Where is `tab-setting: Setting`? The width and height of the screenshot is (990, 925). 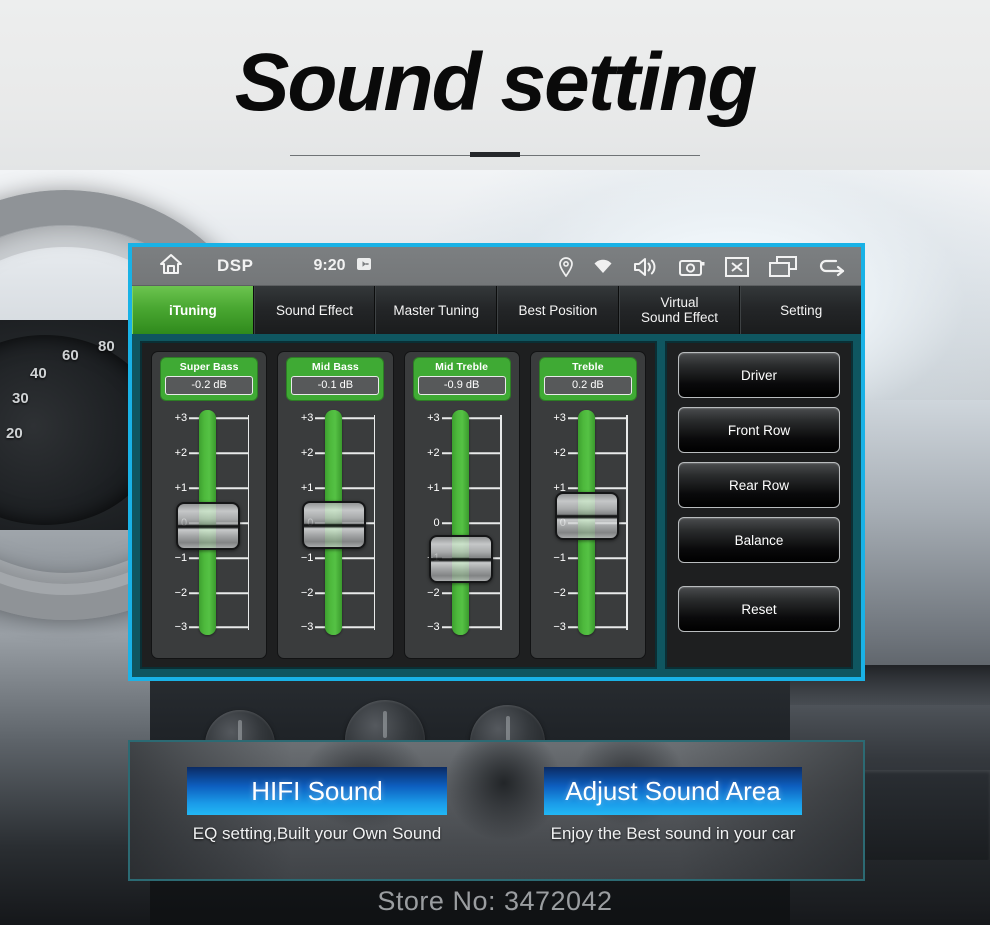 tab-setting: Setting is located at coordinates (801, 310).